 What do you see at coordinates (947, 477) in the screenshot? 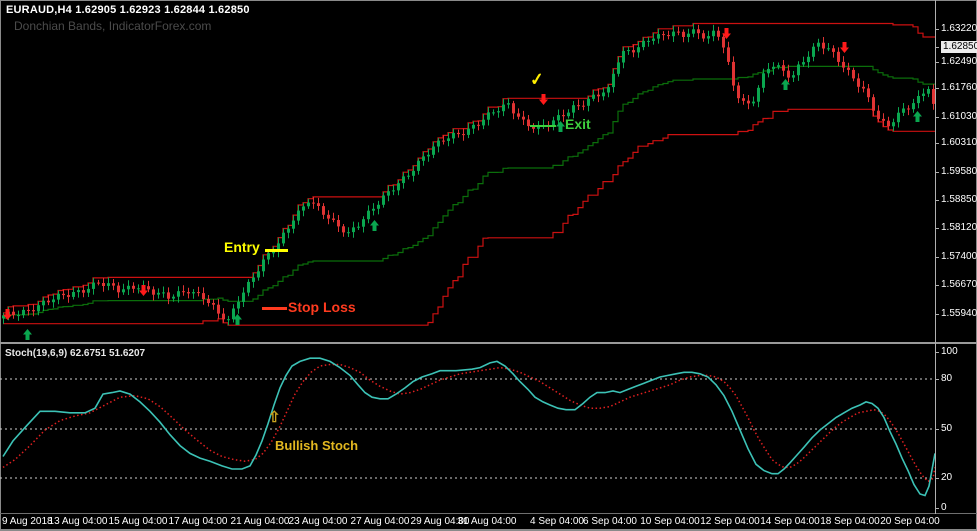
I see `stoch-axis-label: 20` at bounding box center [947, 477].